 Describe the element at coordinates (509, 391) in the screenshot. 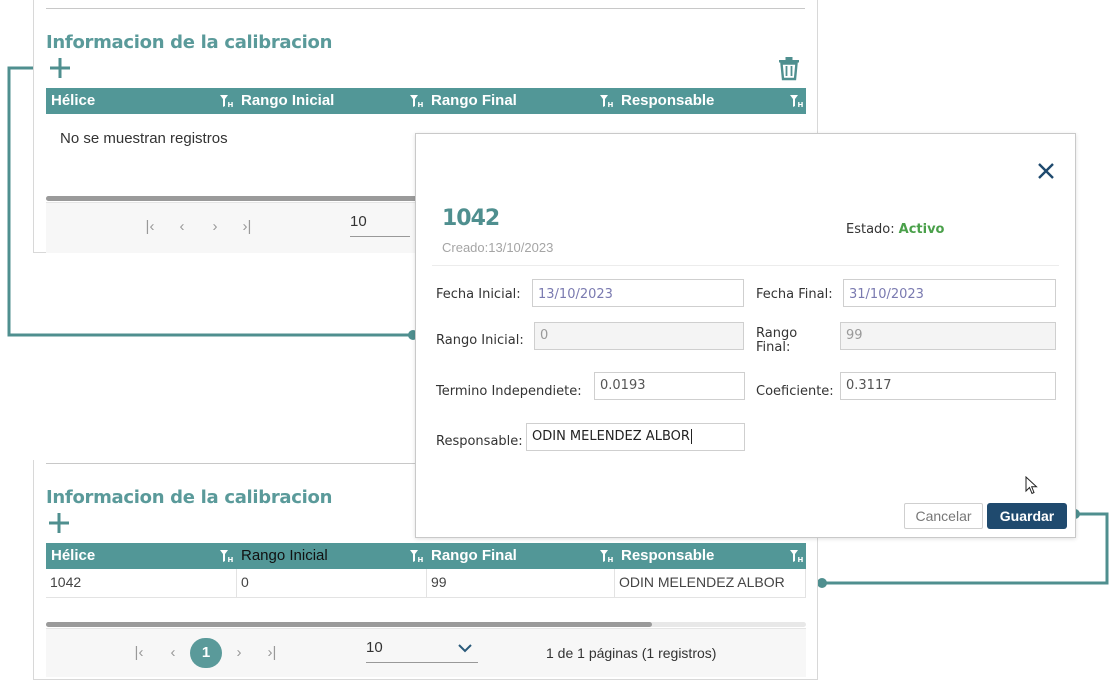

I see `termino-independiente-label: Termino Independiete:` at that location.